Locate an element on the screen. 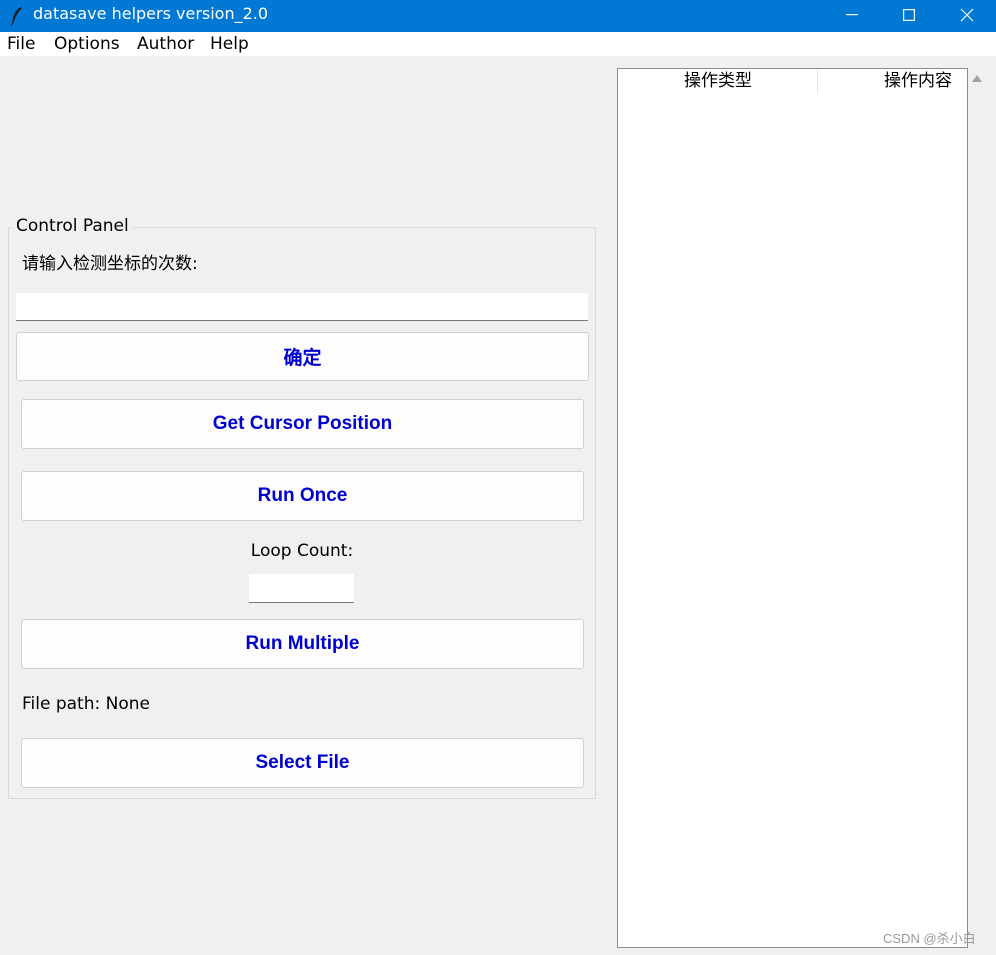 The height and width of the screenshot is (955, 996). minimize-button is located at coordinates (852, 15).